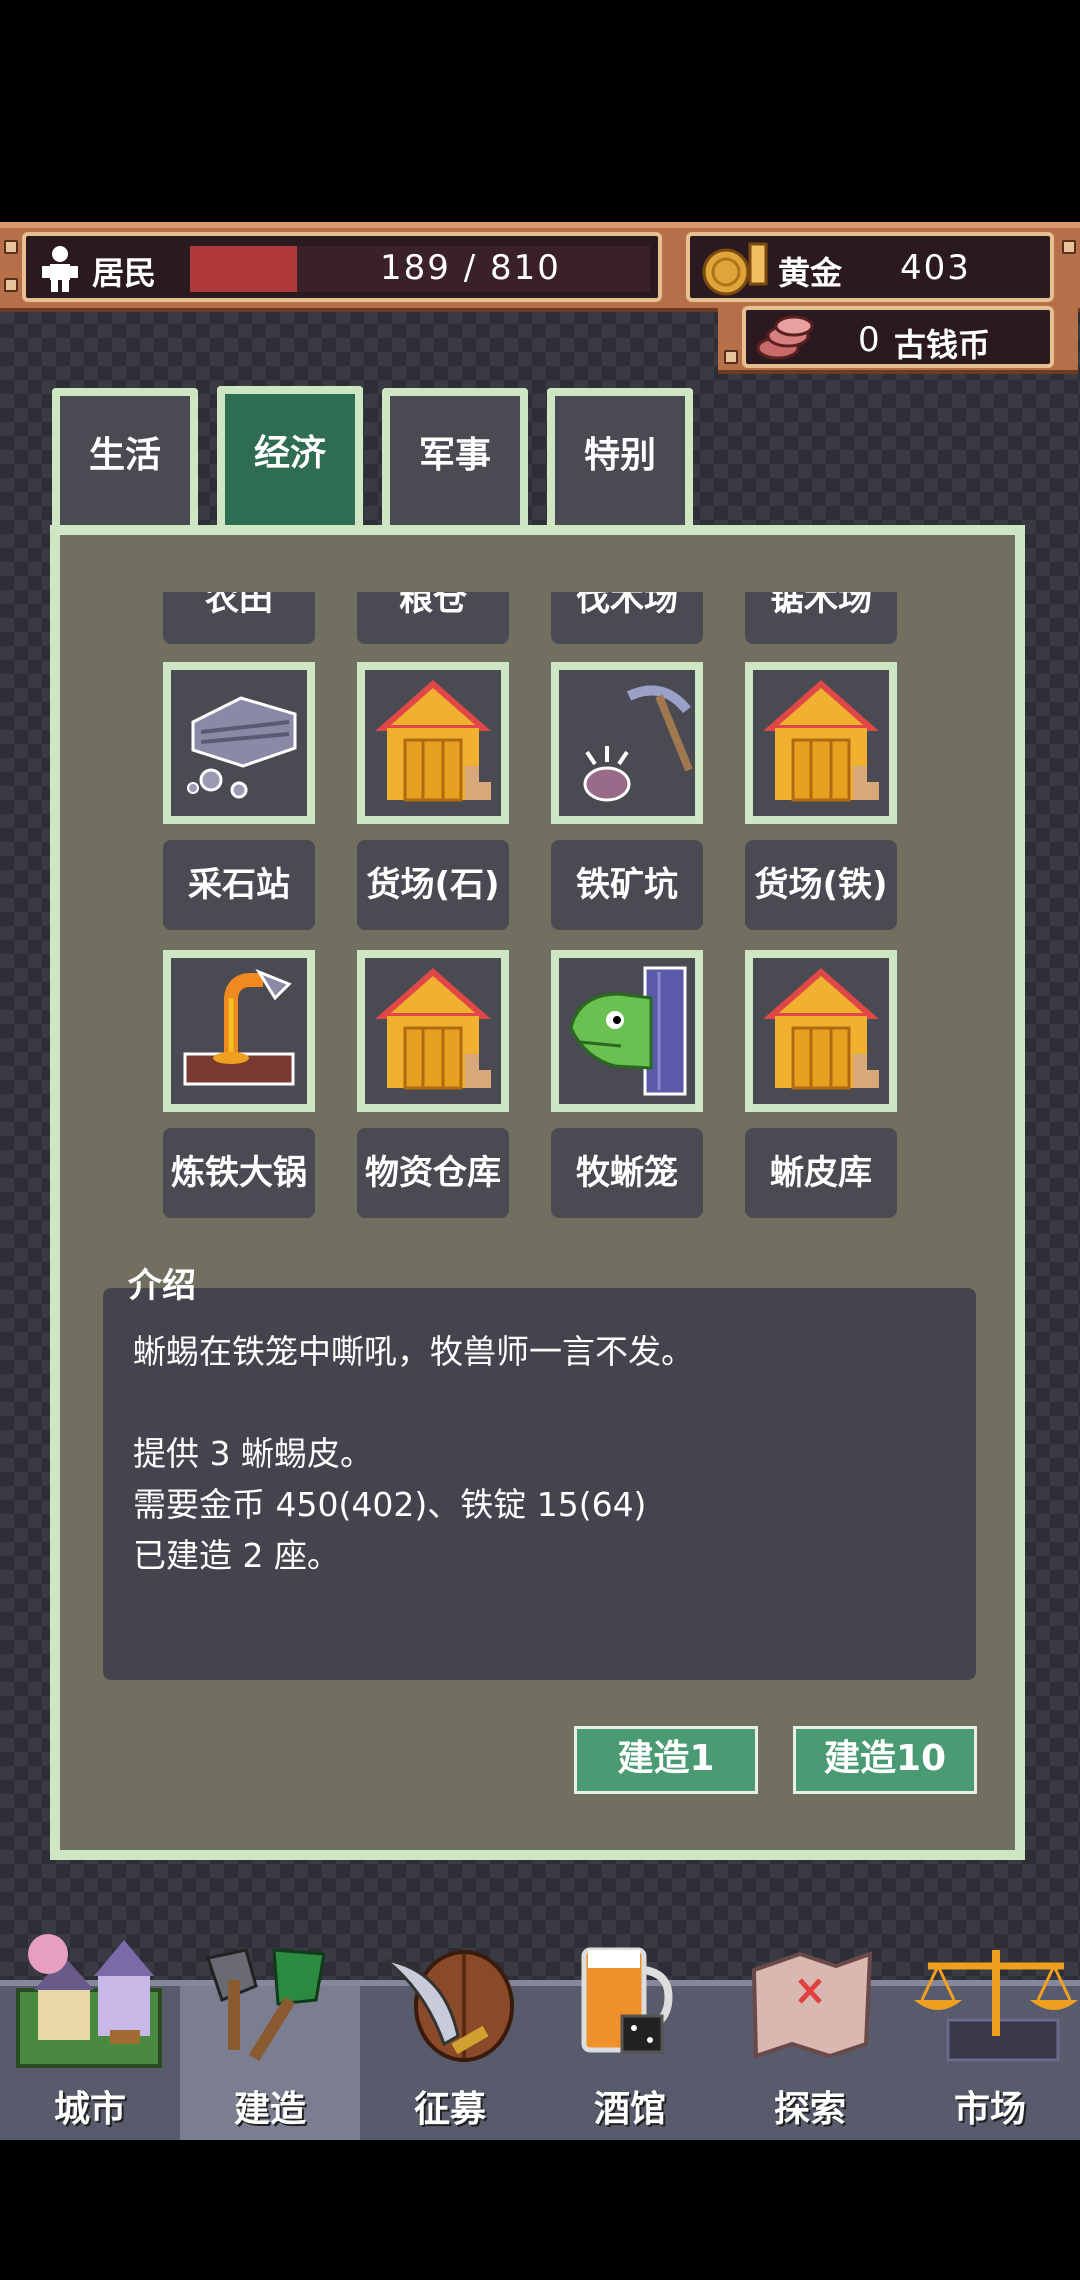 This screenshot has height=2280, width=1080. Describe the element at coordinates (60, 269) in the screenshot. I see `person-icon` at that location.